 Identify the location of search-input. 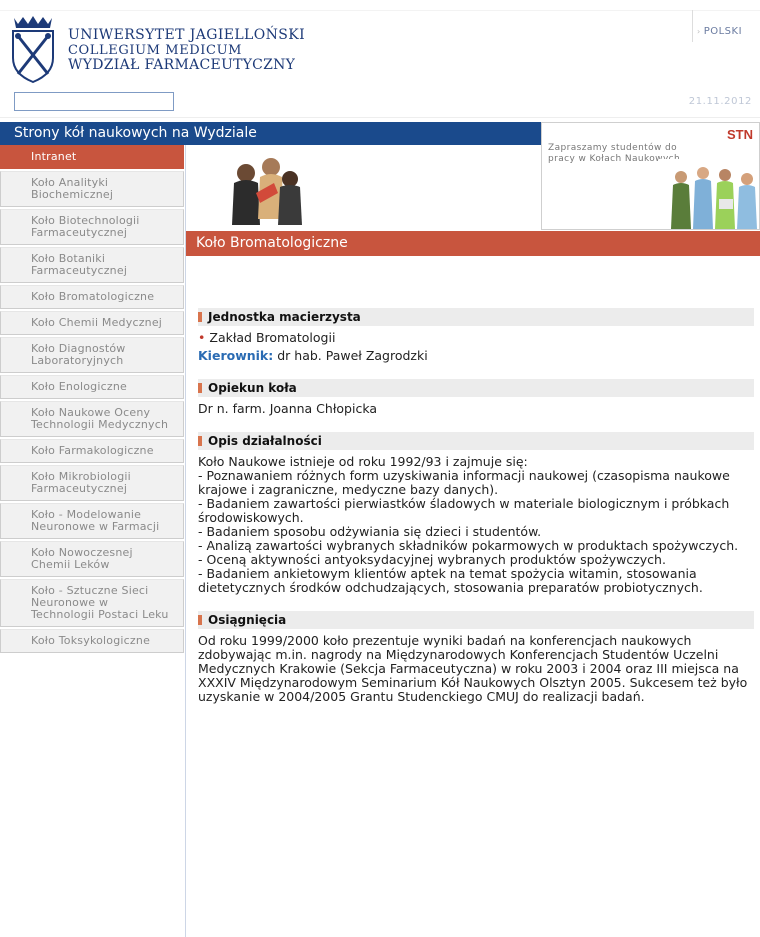
(94, 101).